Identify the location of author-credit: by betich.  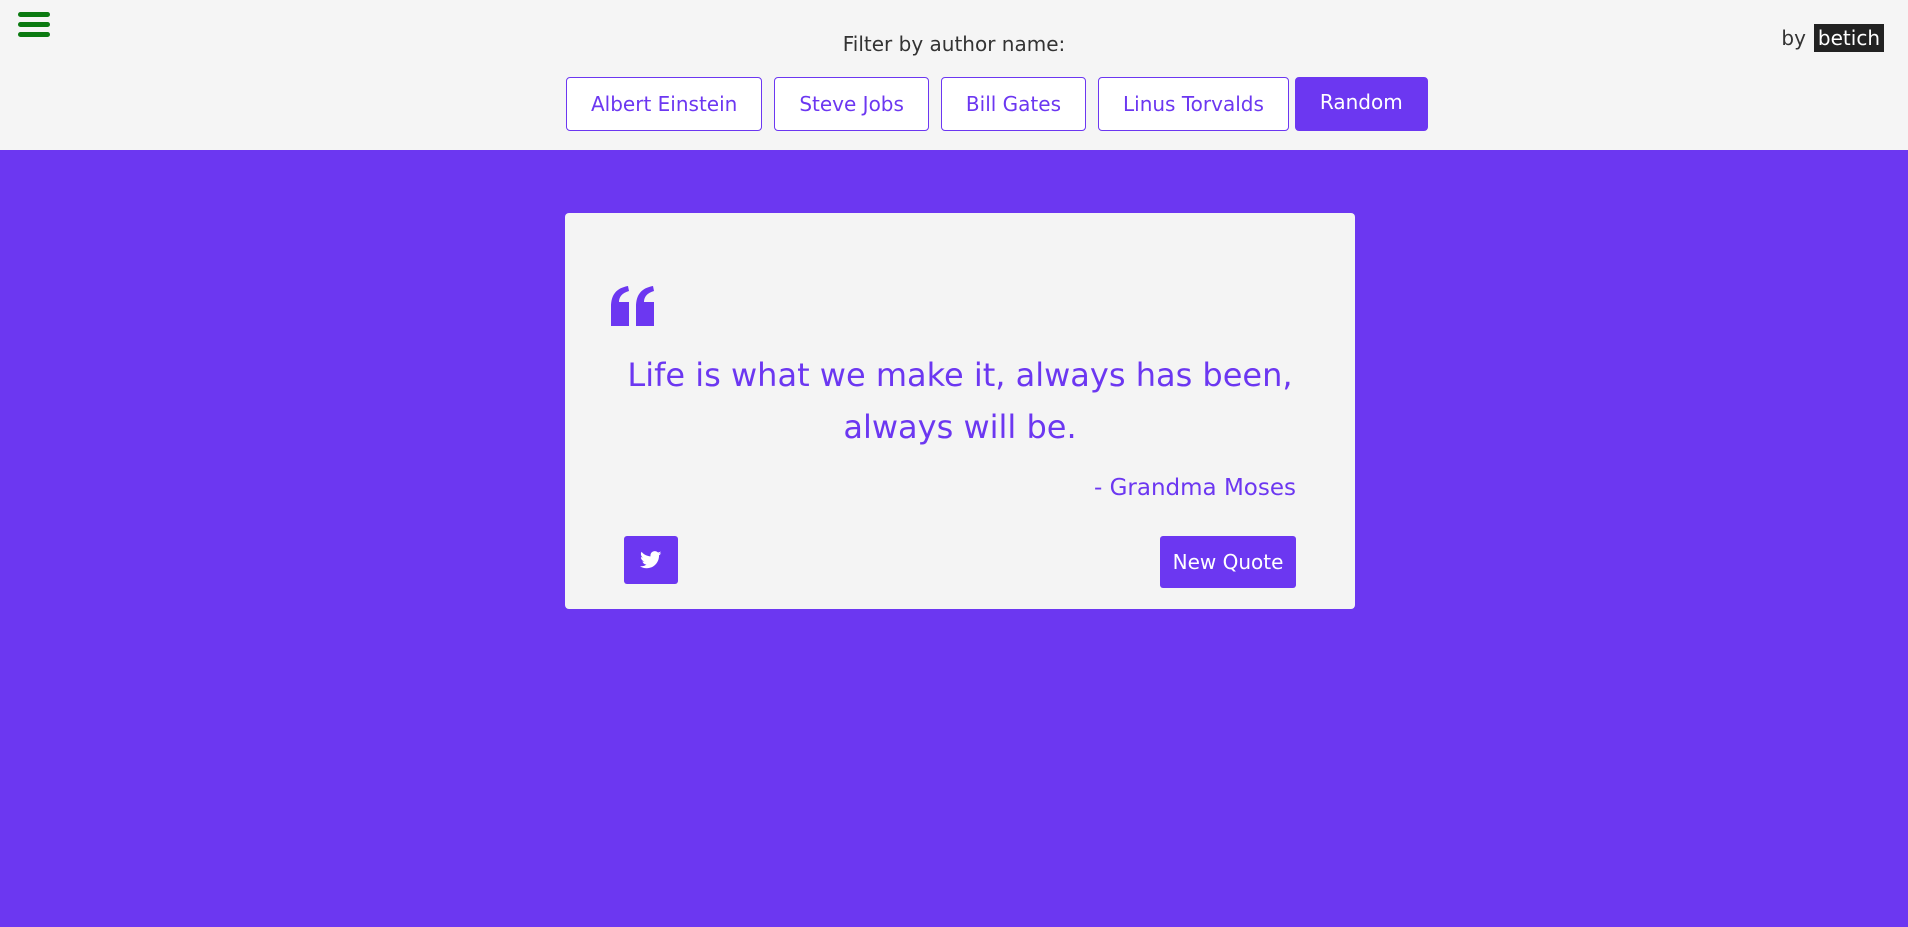
(1832, 38).